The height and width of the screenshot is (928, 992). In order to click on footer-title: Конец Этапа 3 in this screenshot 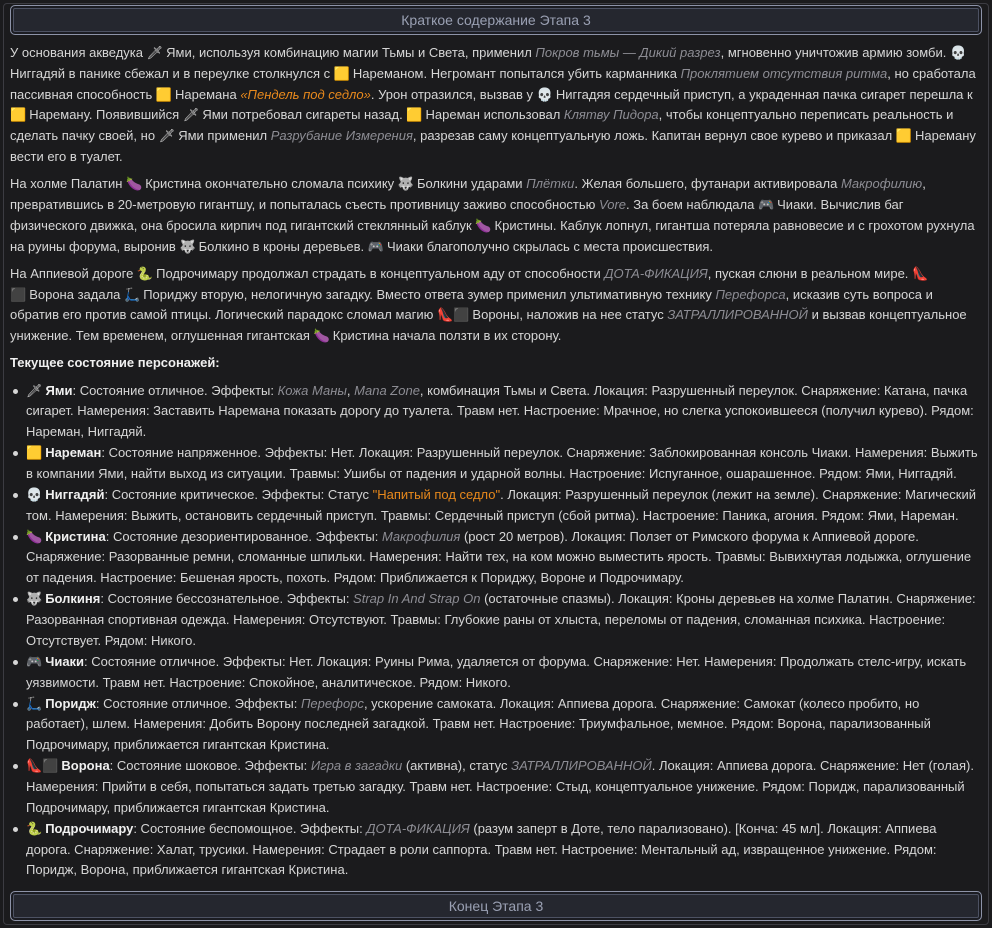, I will do `click(496, 906)`.